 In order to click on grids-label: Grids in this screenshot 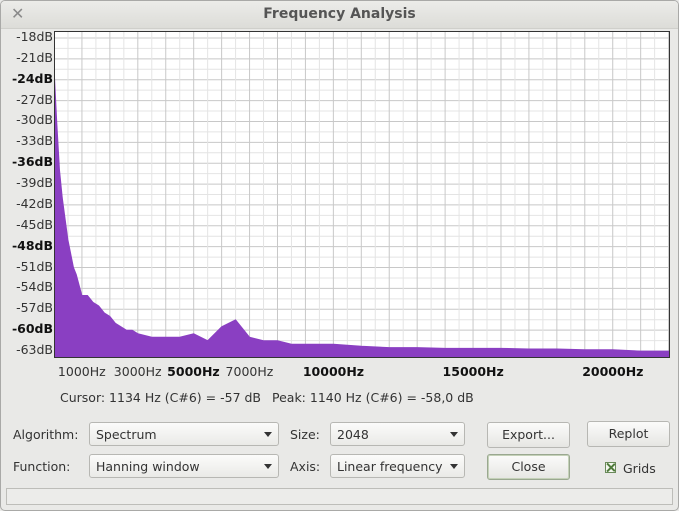, I will do `click(639, 468)`.